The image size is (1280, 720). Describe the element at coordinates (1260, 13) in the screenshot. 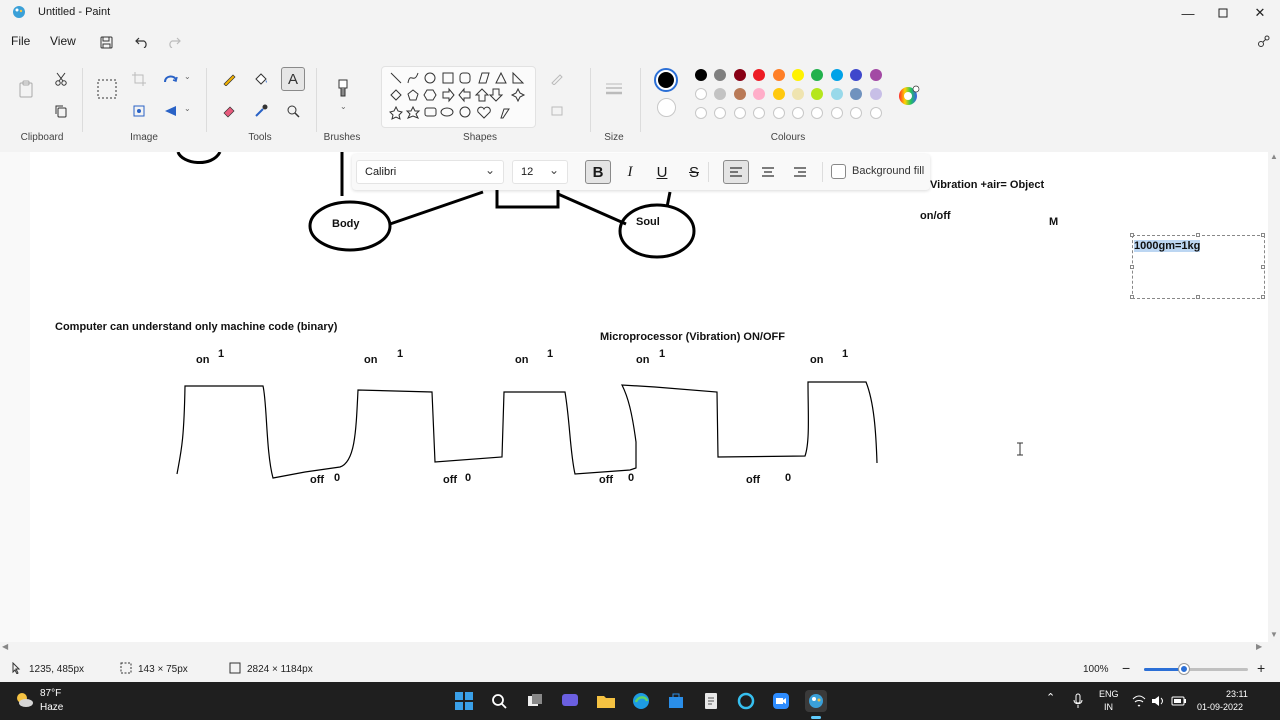

I see `close-button: ✕` at that location.